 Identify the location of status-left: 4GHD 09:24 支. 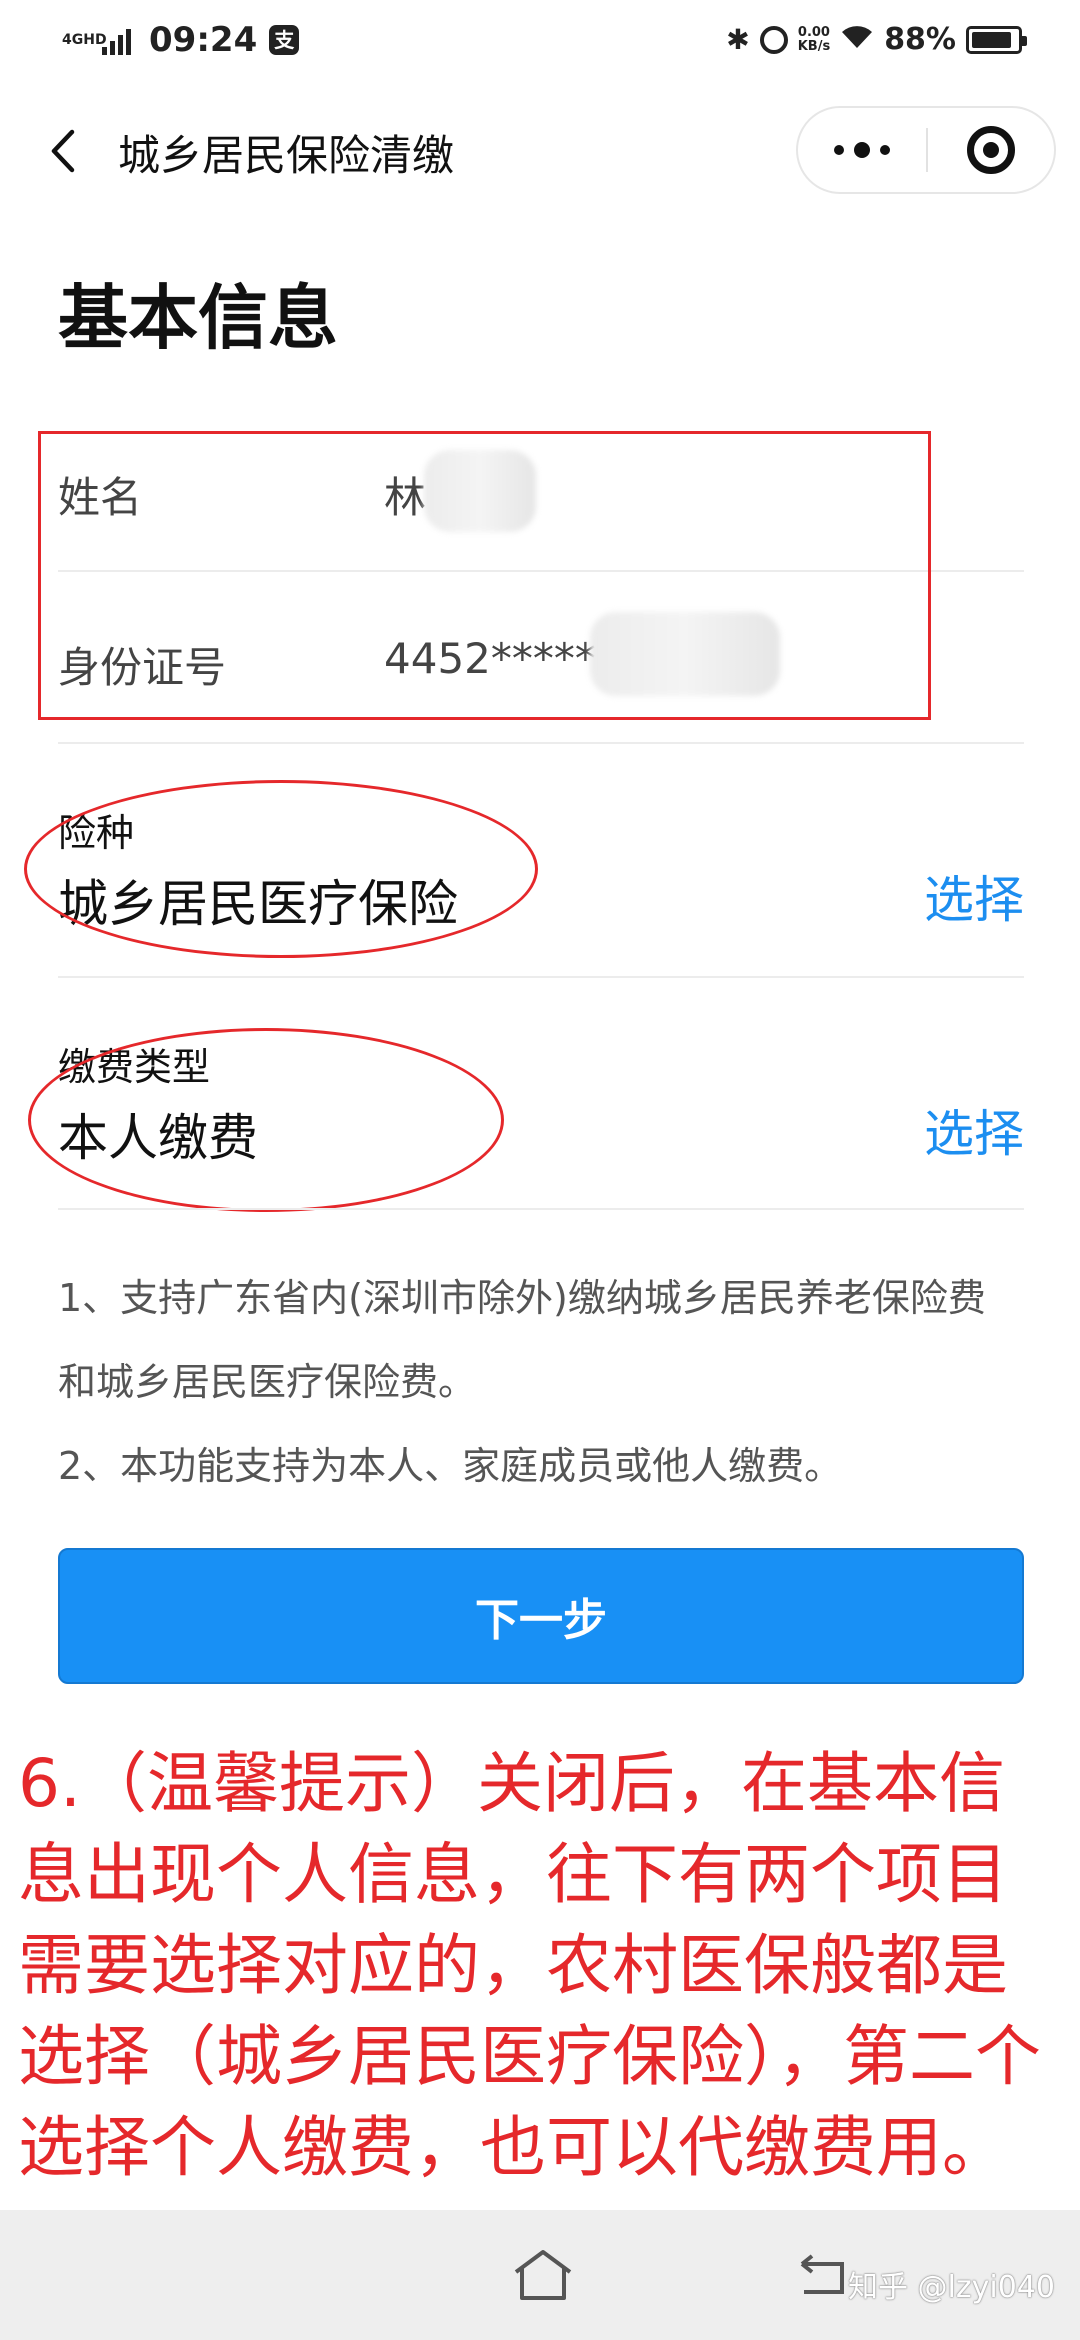
(181, 40).